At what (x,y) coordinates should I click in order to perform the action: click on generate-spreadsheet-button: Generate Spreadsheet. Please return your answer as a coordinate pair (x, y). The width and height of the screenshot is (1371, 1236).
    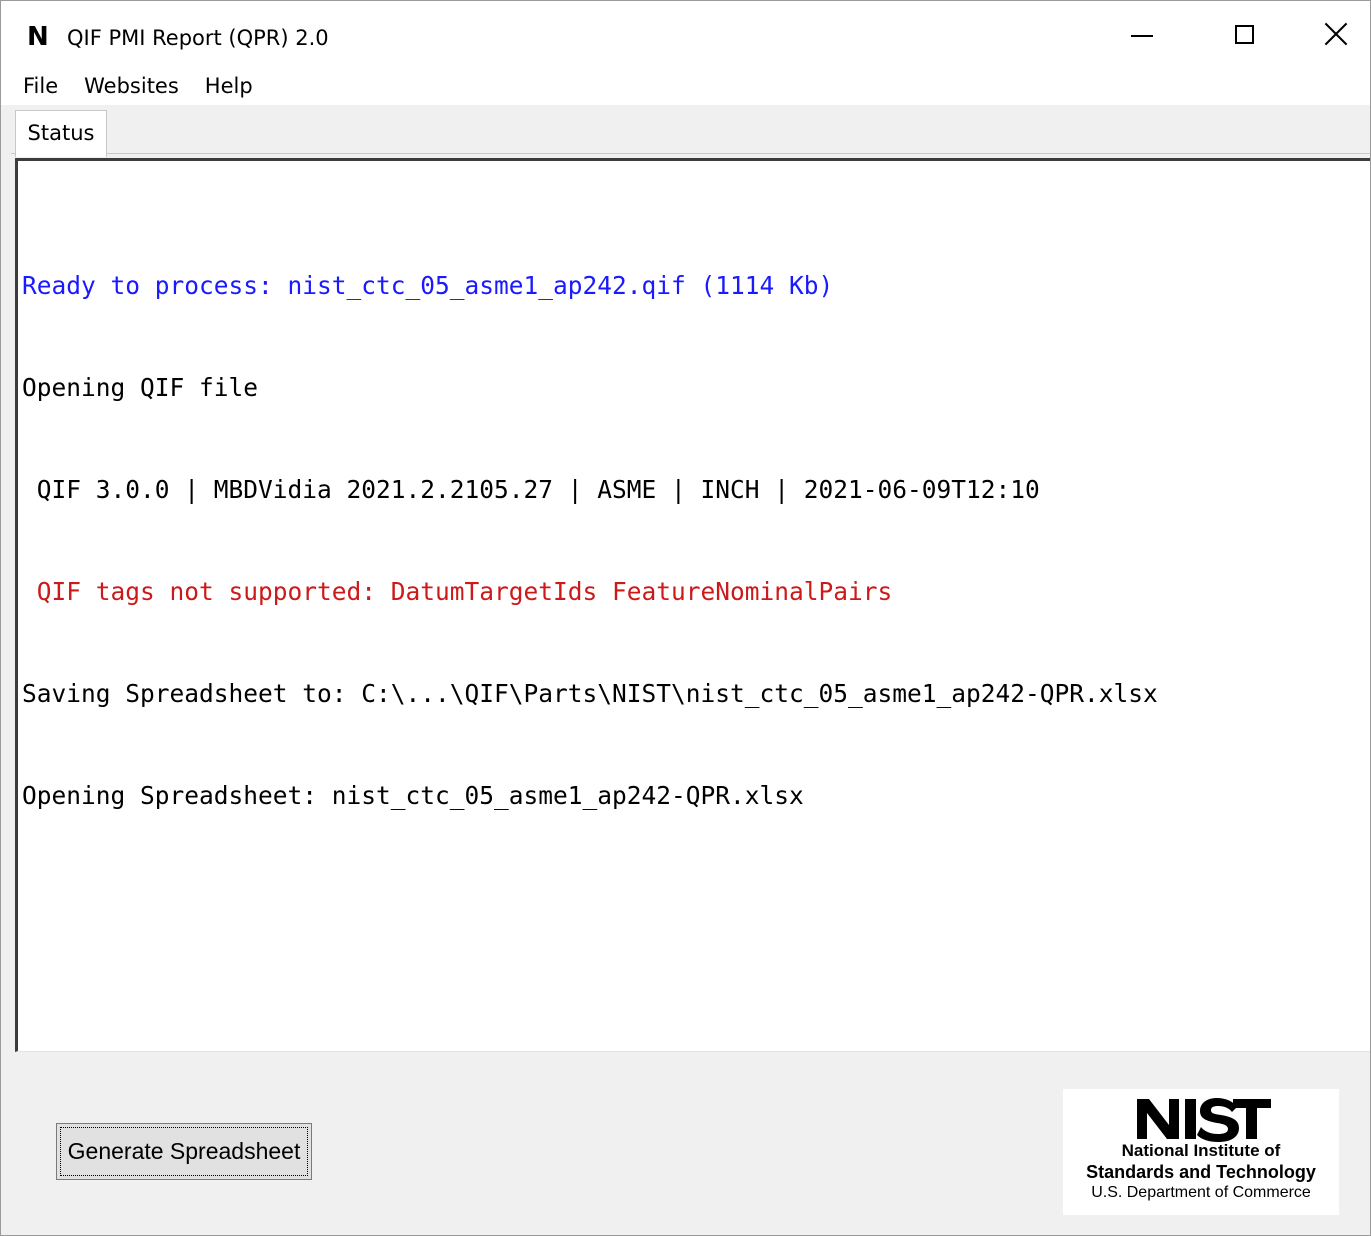
    Looking at the image, I should click on (184, 1151).